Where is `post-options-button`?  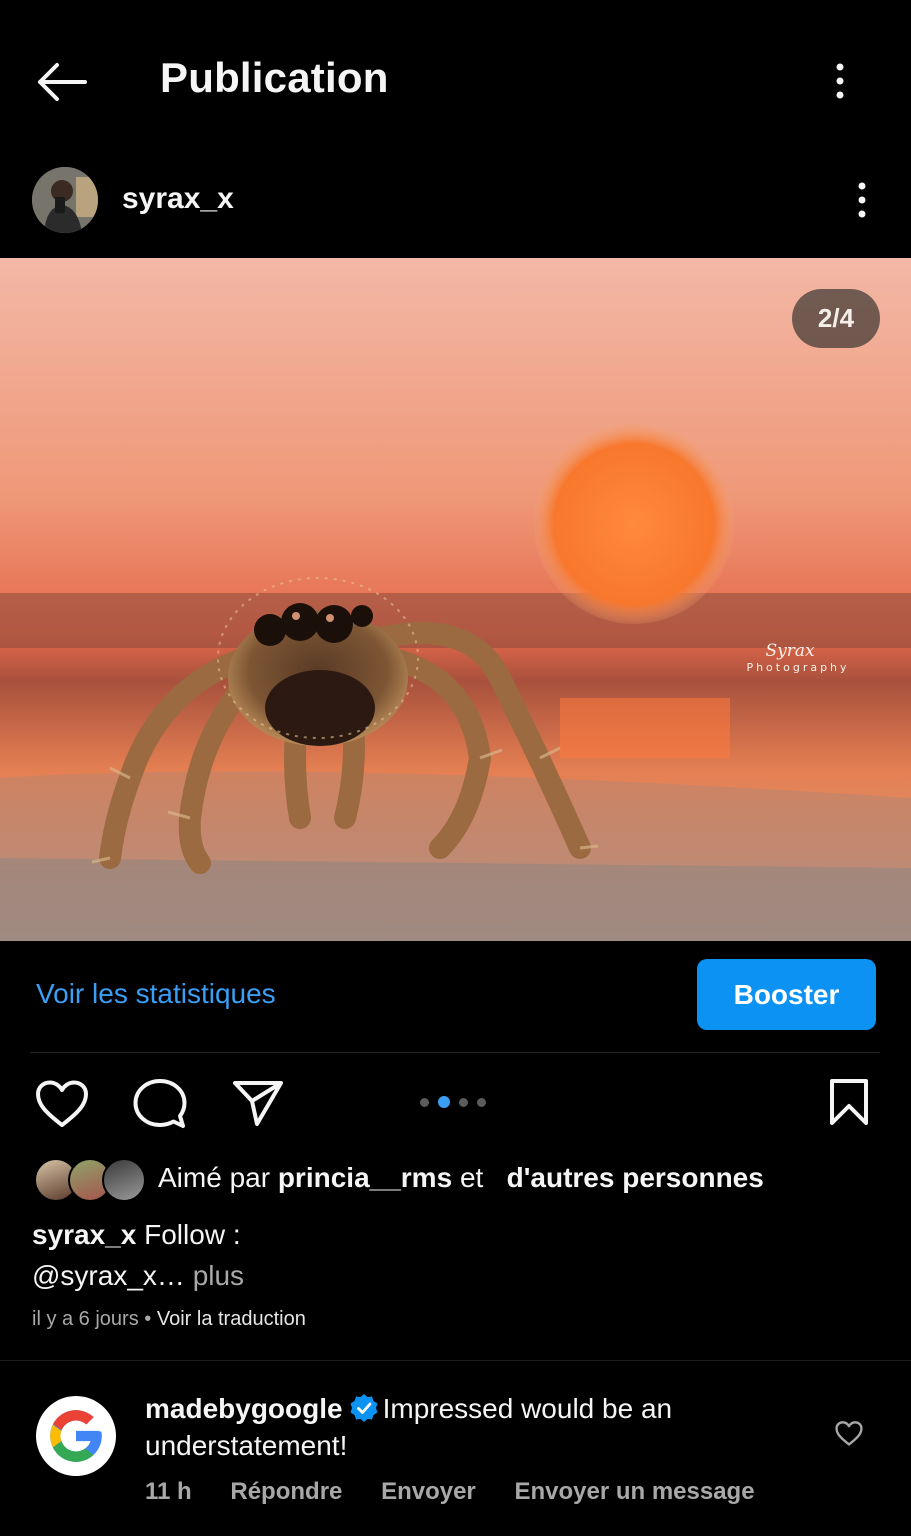 post-options-button is located at coordinates (862, 200).